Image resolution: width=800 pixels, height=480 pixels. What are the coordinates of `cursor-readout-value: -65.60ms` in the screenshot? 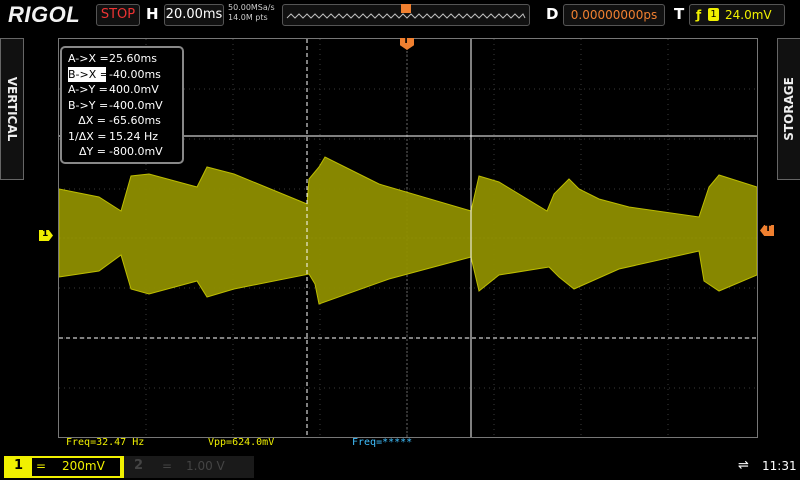 It's located at (135, 120).